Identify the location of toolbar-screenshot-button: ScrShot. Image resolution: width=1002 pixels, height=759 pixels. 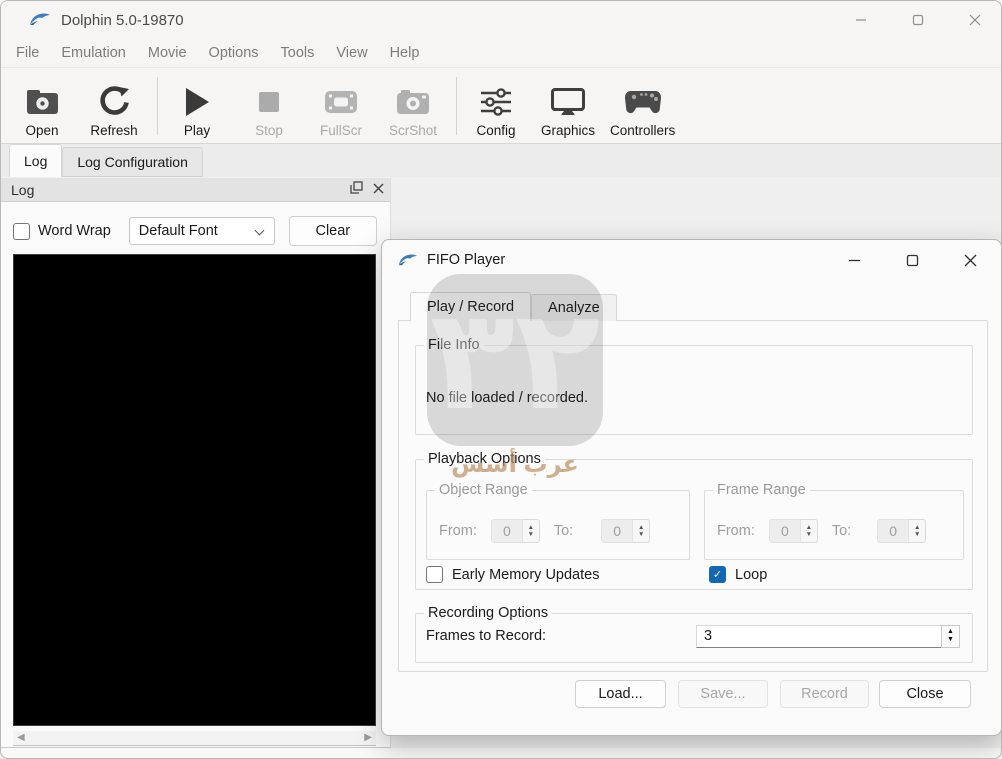
(413, 106).